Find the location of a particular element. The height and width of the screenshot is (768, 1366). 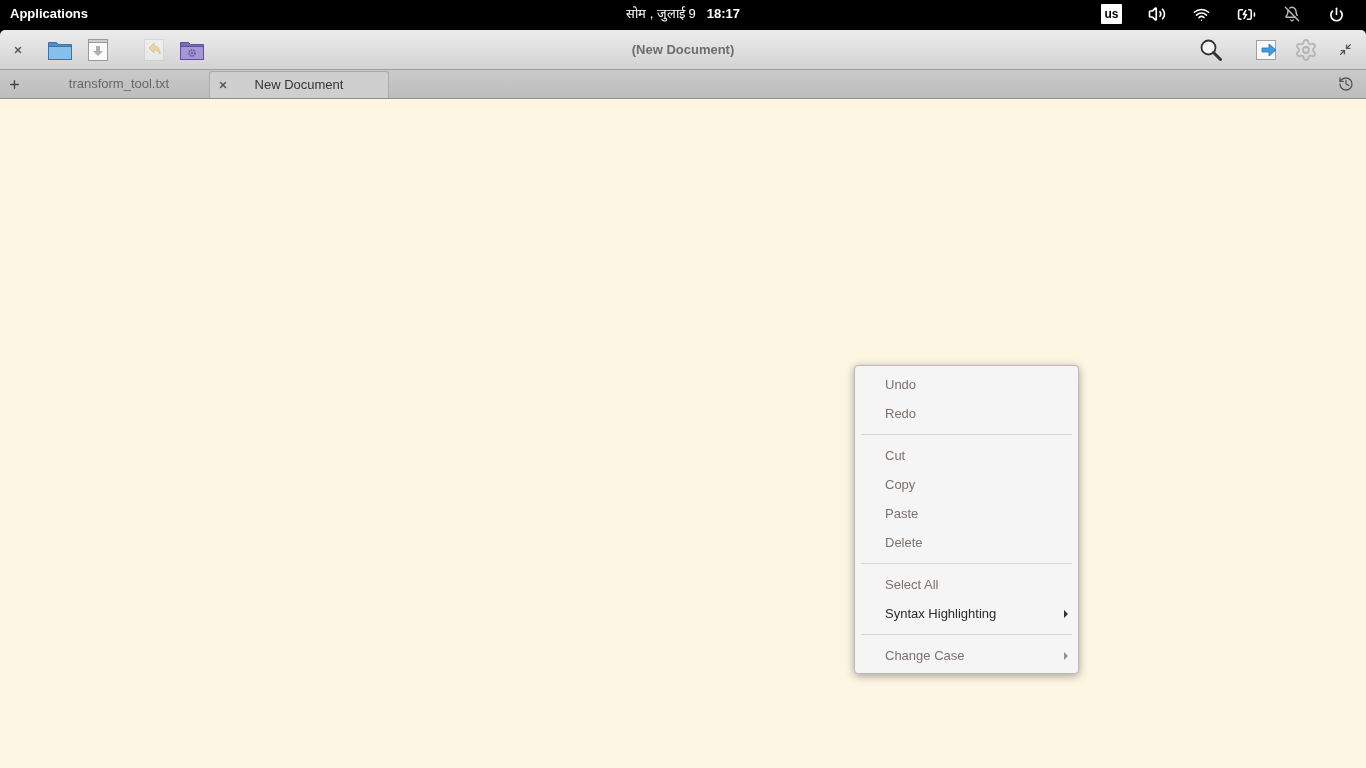

history-icon is located at coordinates (1346, 84).